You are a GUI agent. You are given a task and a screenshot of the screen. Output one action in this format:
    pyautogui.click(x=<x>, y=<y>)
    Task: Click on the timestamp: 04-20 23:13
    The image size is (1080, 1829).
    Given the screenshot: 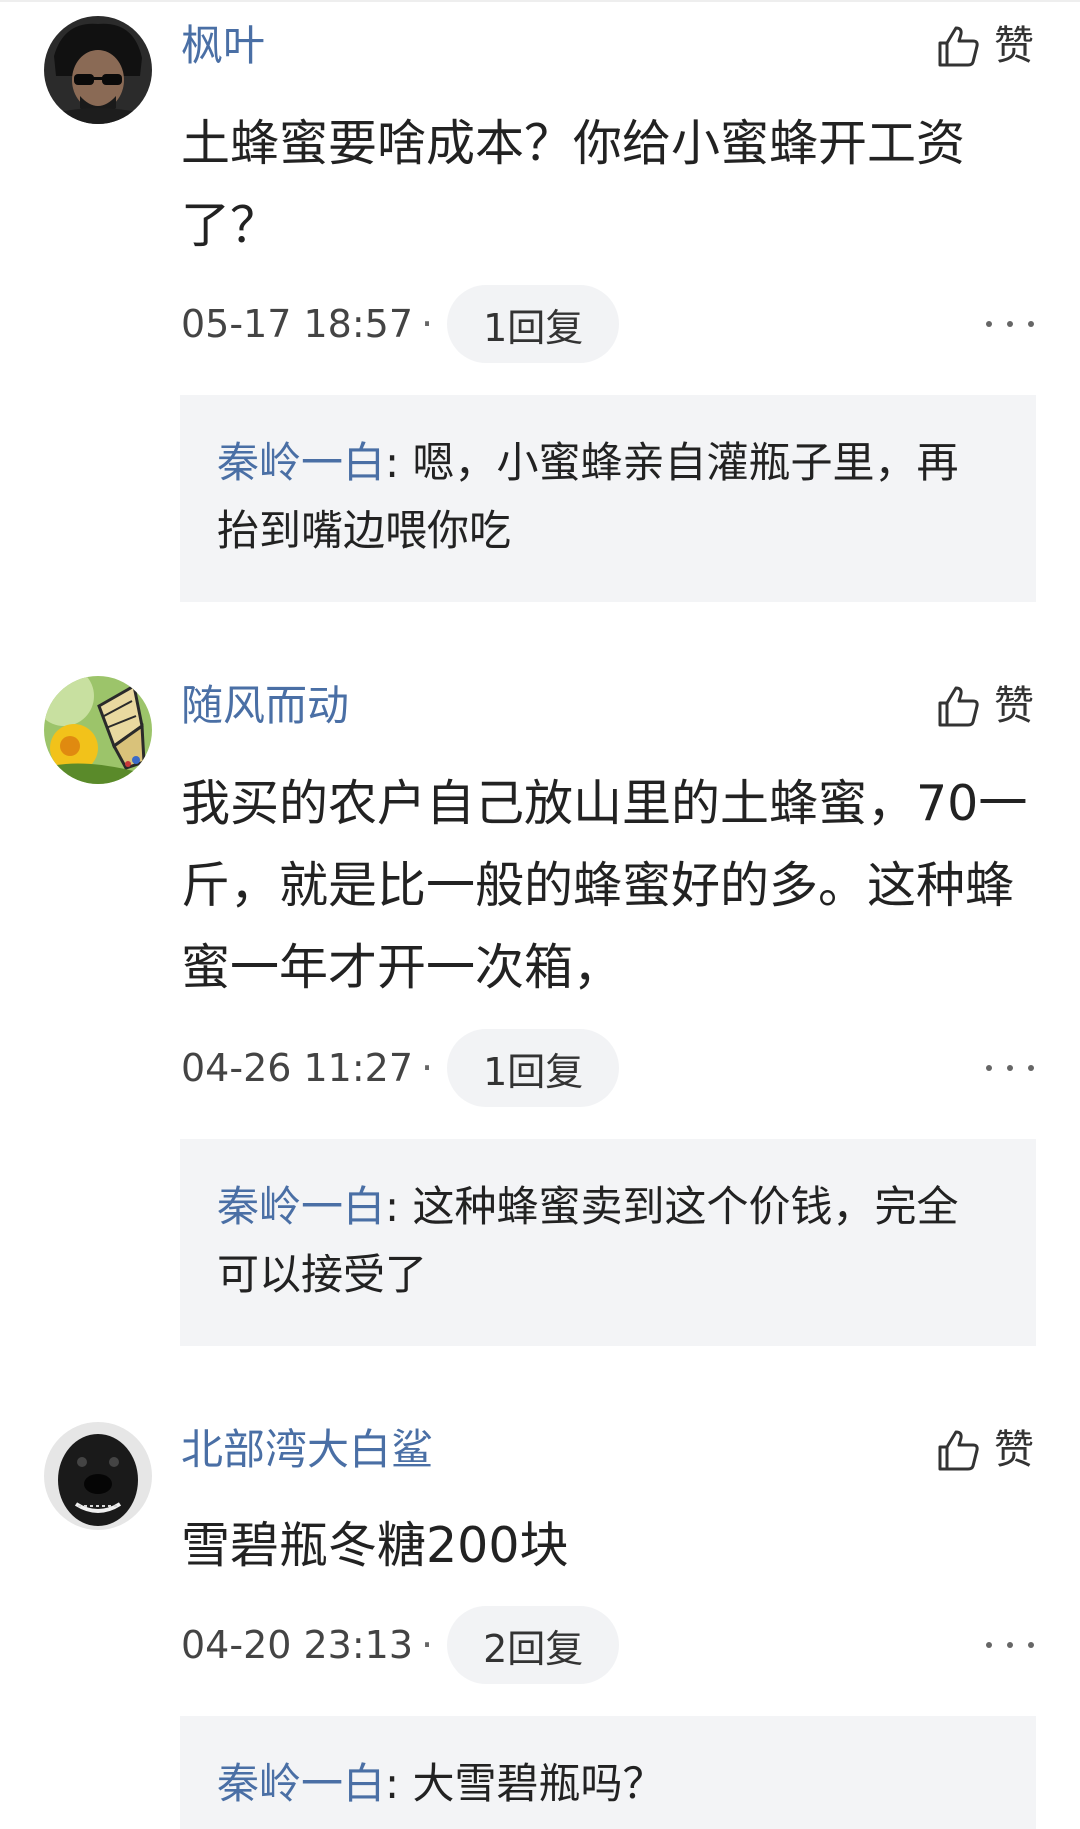 What is the action you would take?
    pyautogui.click(x=297, y=1645)
    